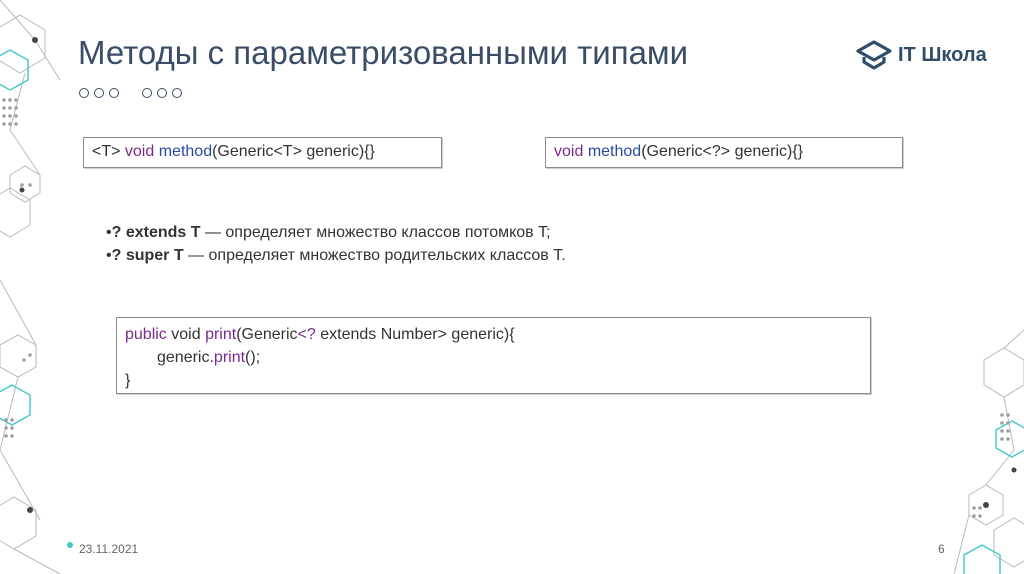  What do you see at coordinates (415, 334) in the screenshot?
I see `code-text: extends Number> generic){` at bounding box center [415, 334].